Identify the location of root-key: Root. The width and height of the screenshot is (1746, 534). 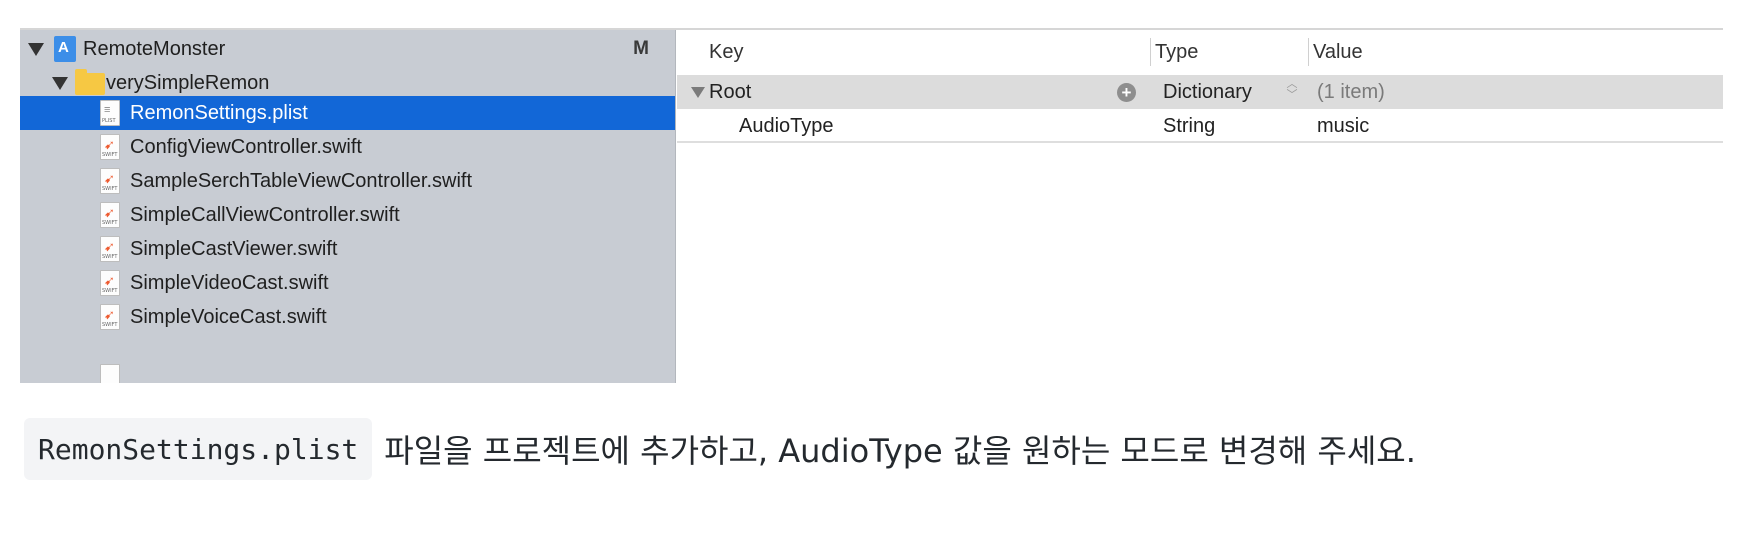
(730, 91).